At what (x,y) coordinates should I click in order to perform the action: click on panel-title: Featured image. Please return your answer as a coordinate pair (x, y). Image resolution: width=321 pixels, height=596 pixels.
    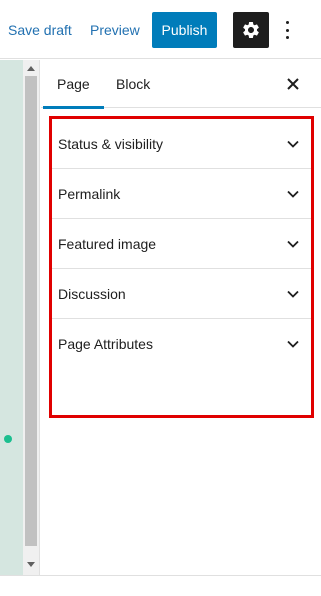
    Looking at the image, I should click on (107, 244).